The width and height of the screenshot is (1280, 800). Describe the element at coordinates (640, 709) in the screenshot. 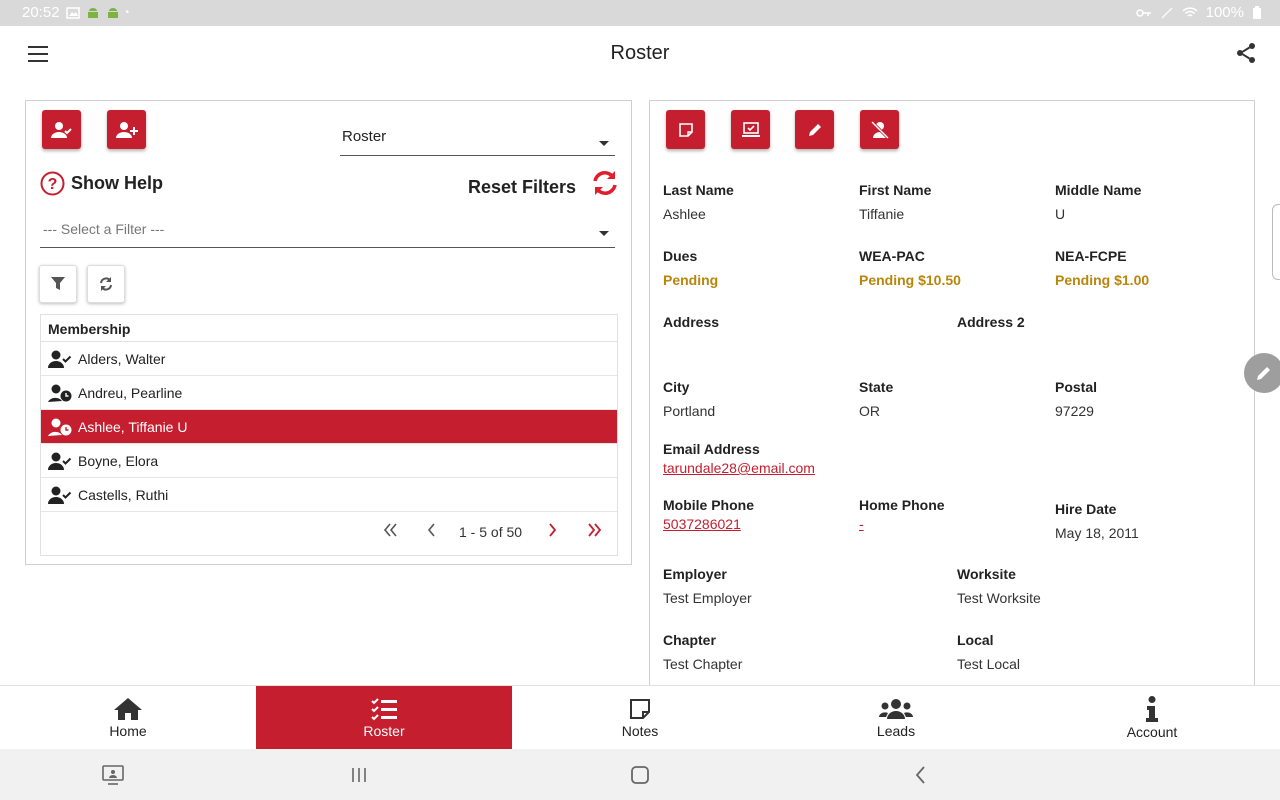

I see `sticky-note-icon` at that location.